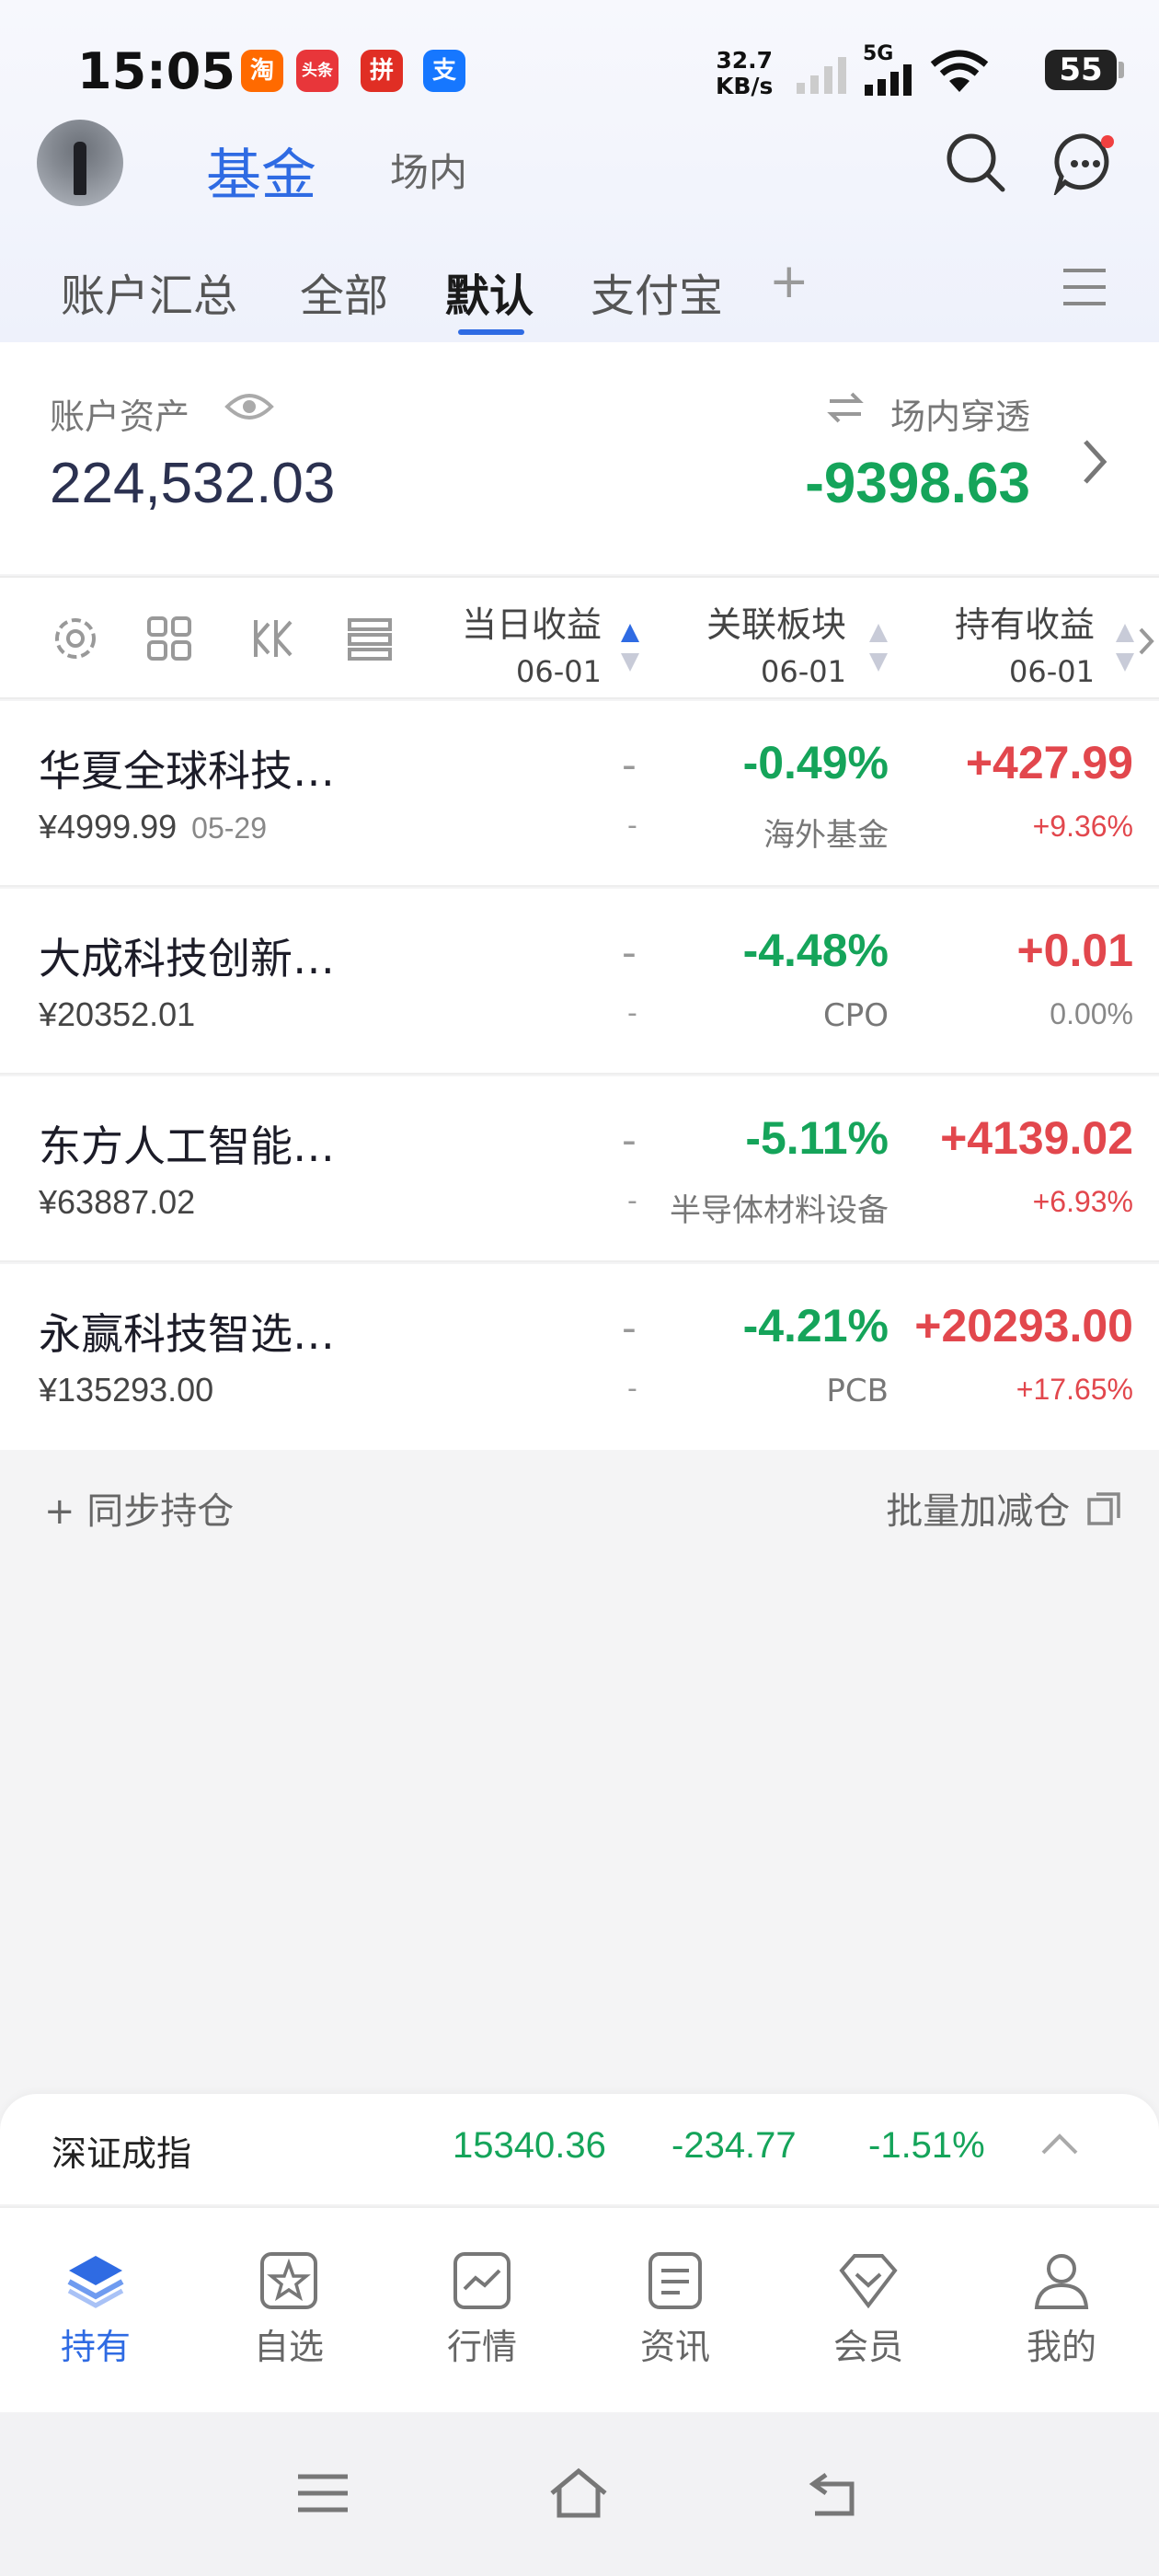 Image resolution: width=1159 pixels, height=2576 pixels. What do you see at coordinates (261, 171) in the screenshot?
I see `page-title: 基金` at bounding box center [261, 171].